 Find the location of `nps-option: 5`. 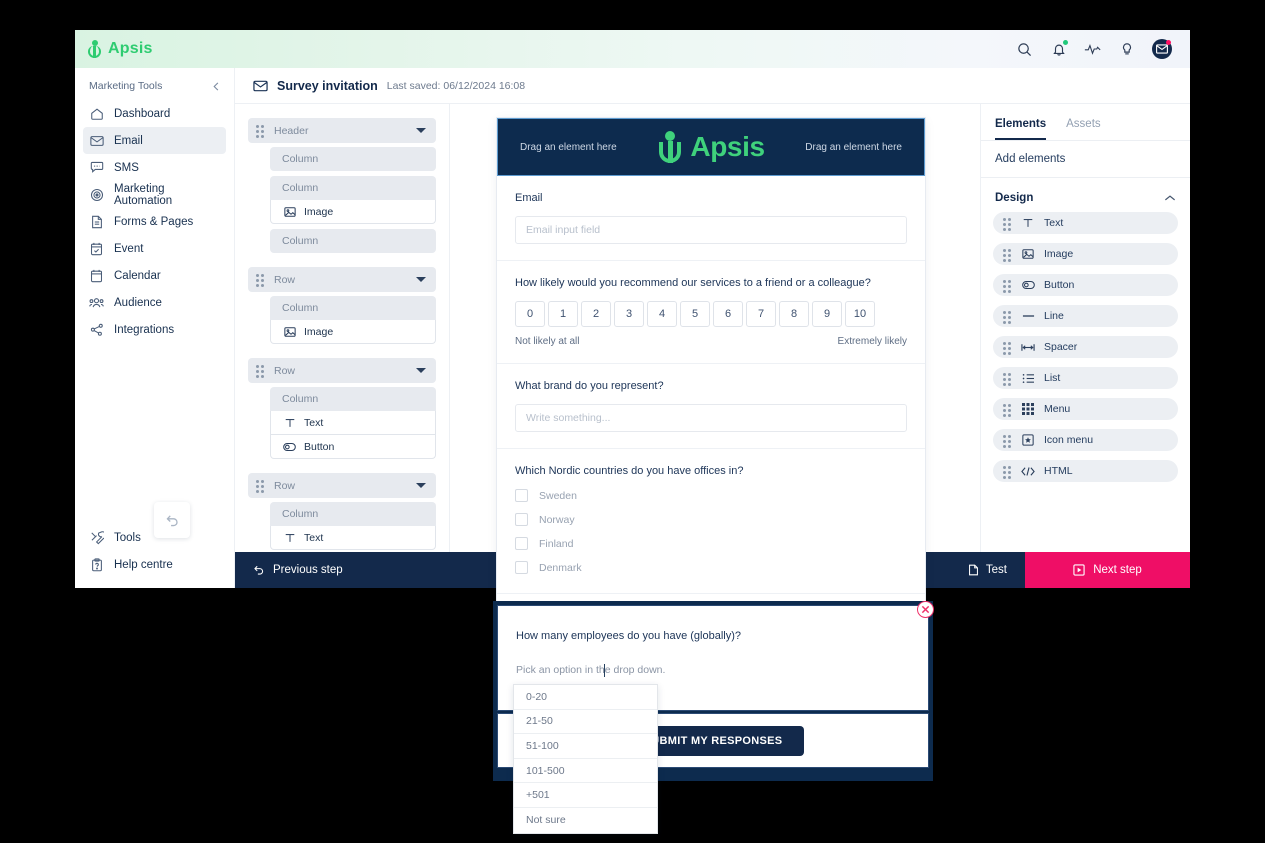

nps-option: 5 is located at coordinates (695, 314).